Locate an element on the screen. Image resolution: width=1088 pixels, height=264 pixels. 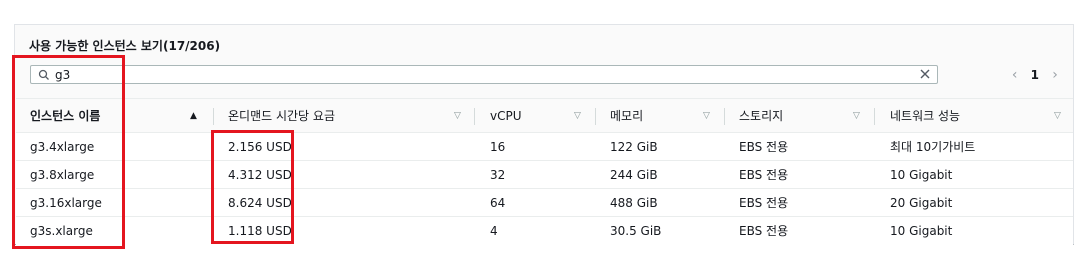
cell-vcpu: 4 is located at coordinates (494, 231).